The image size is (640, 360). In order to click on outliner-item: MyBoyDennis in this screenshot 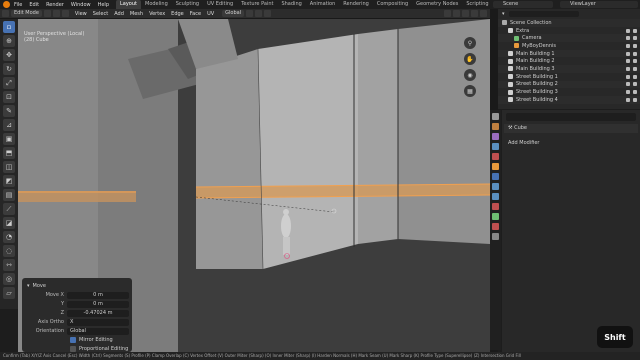, I will do `click(569, 46)`.